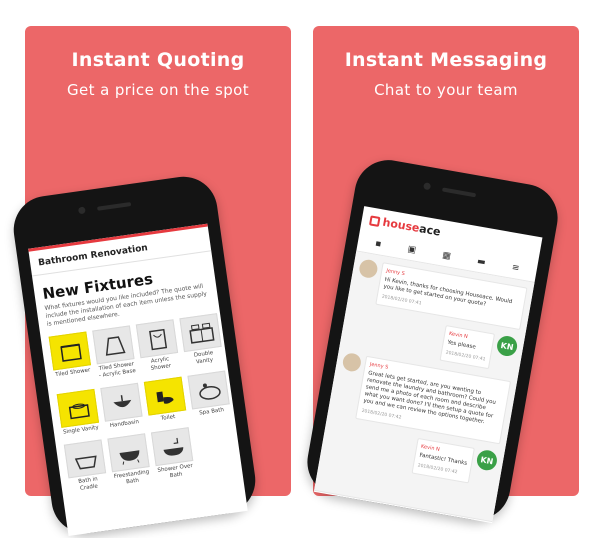 This screenshot has height=538, width=603. I want to click on fixture-tile-tiled-shower: Tiled Shower, so click(71, 358).